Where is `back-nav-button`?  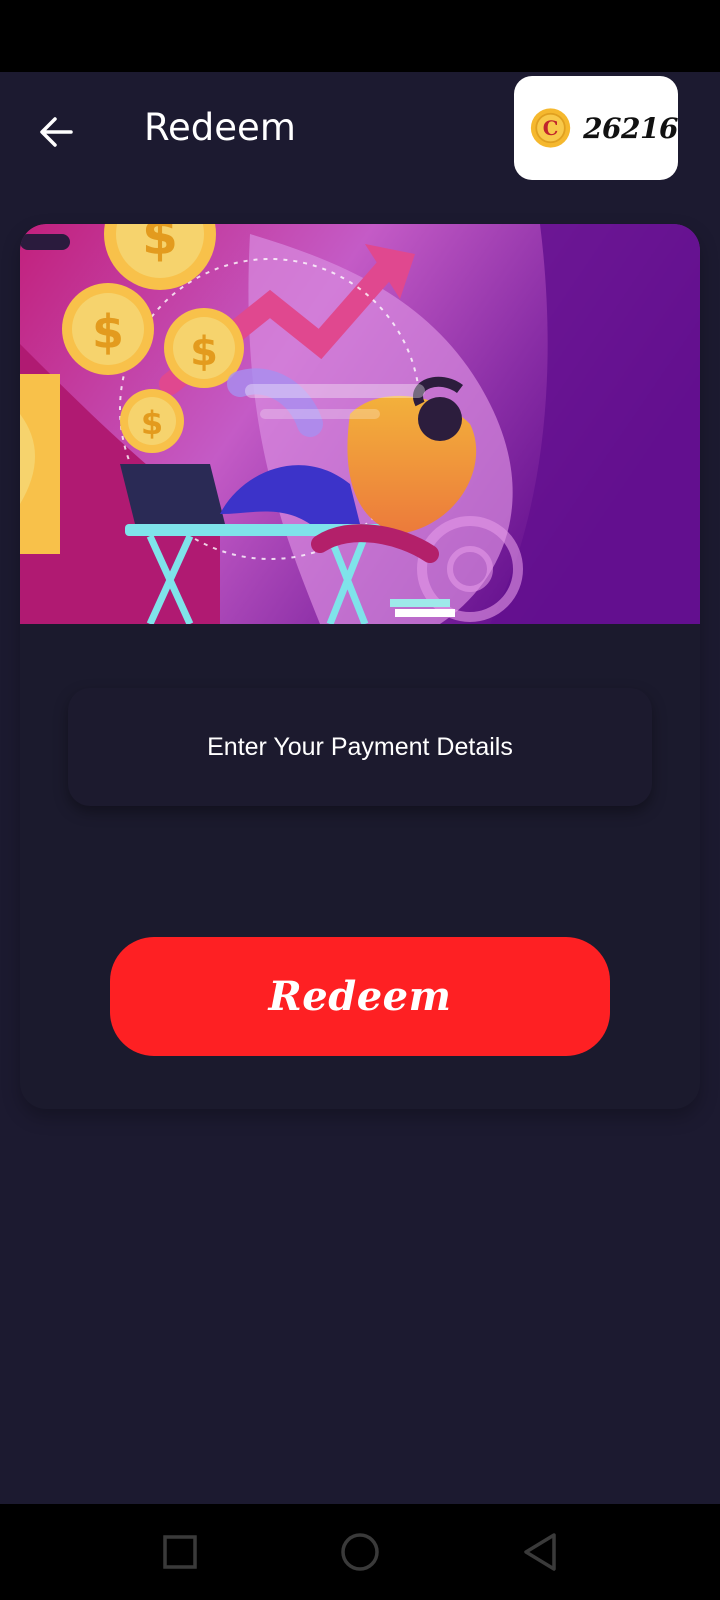
back-nav-button is located at coordinates (540, 1552).